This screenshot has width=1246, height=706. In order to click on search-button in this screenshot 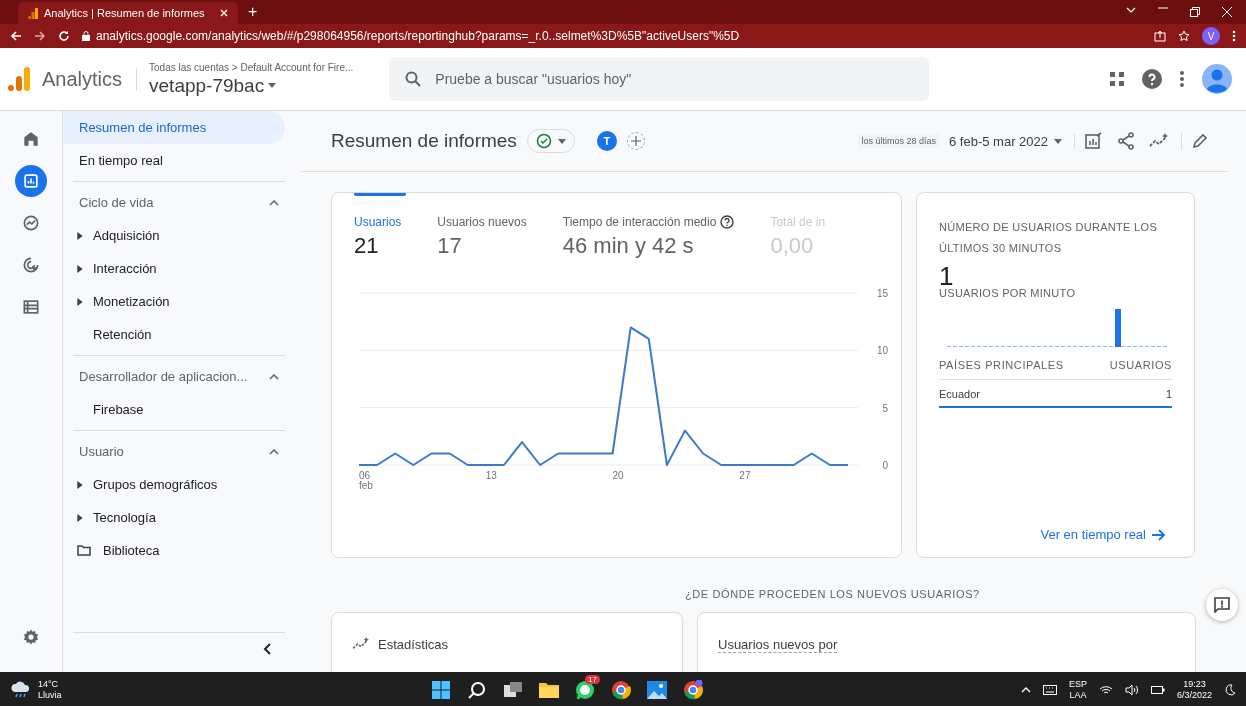, I will do `click(477, 690)`.